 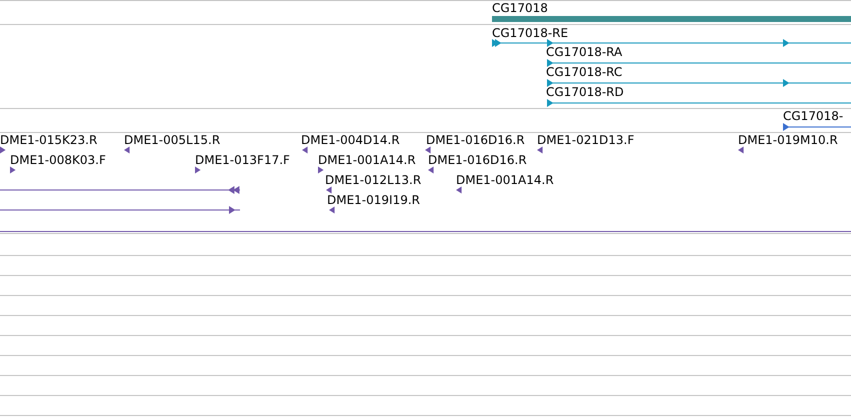 I want to click on feature-label: DME1-013F17.F, so click(x=242, y=160).